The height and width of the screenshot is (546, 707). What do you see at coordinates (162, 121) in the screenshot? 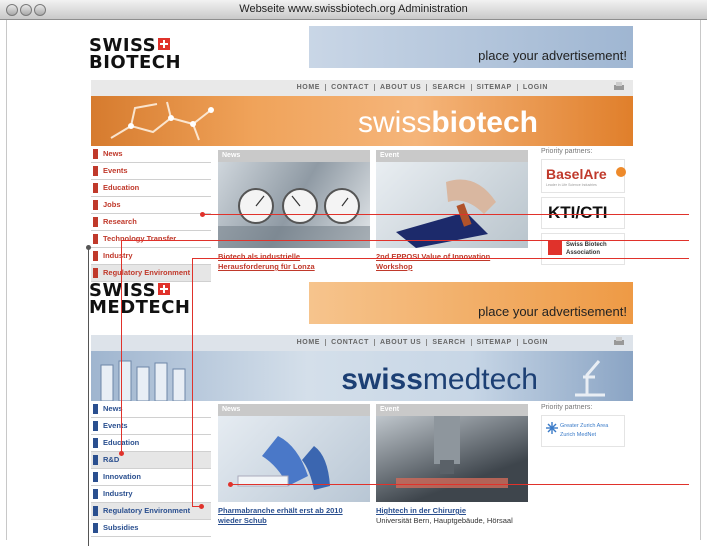
I see `molecule-graphic` at bounding box center [162, 121].